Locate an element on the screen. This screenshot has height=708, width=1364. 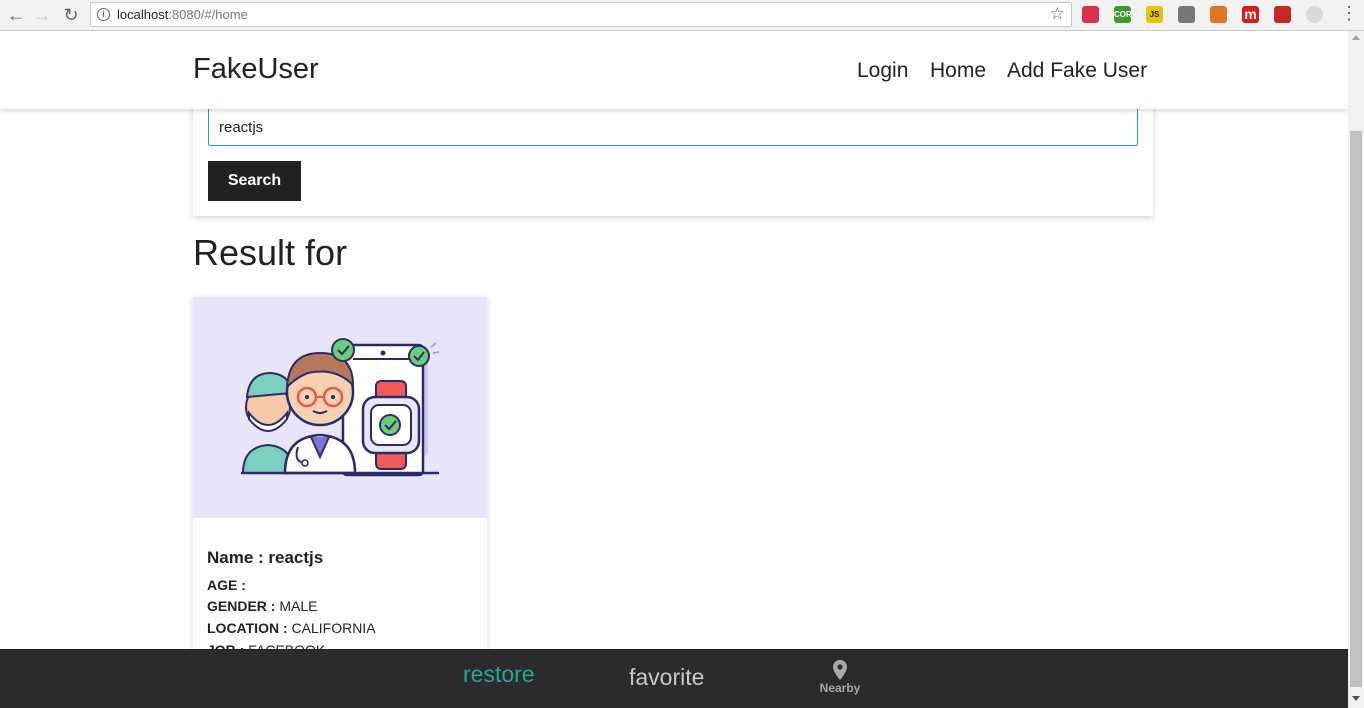
bottom-navigation: restore favorite Nearby is located at coordinates (674, 678).